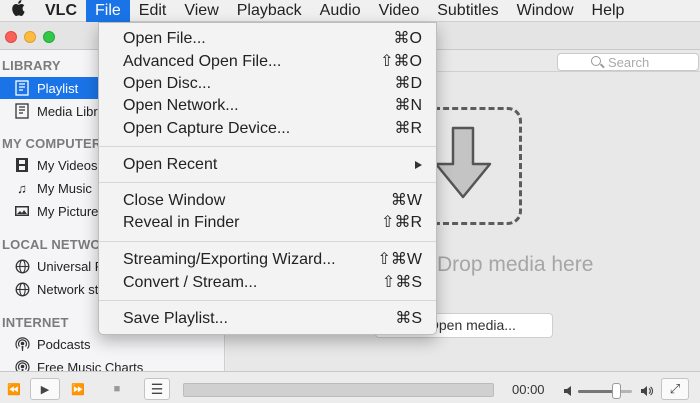 The image size is (700, 403). I want to click on music-note-icon: ♫, so click(22, 188).